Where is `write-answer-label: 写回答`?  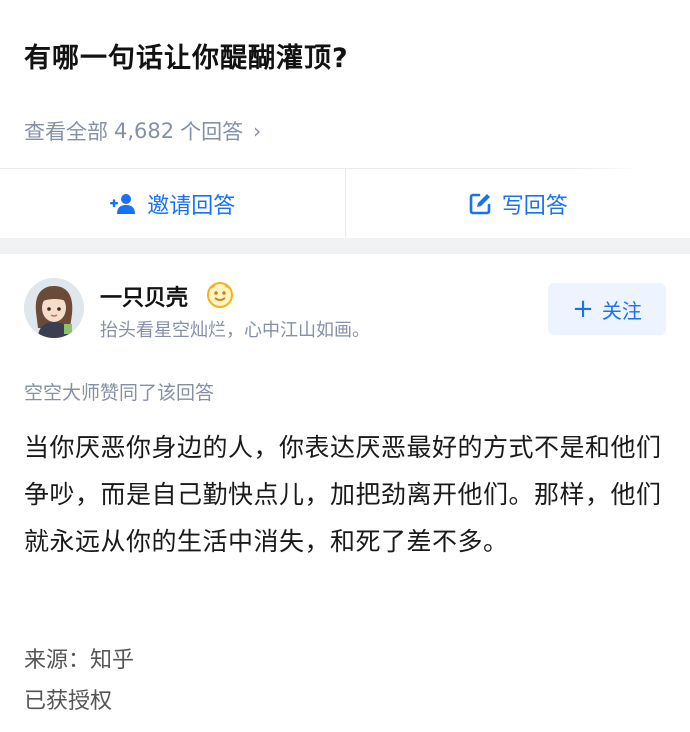 write-answer-label: 写回答 is located at coordinates (534, 206).